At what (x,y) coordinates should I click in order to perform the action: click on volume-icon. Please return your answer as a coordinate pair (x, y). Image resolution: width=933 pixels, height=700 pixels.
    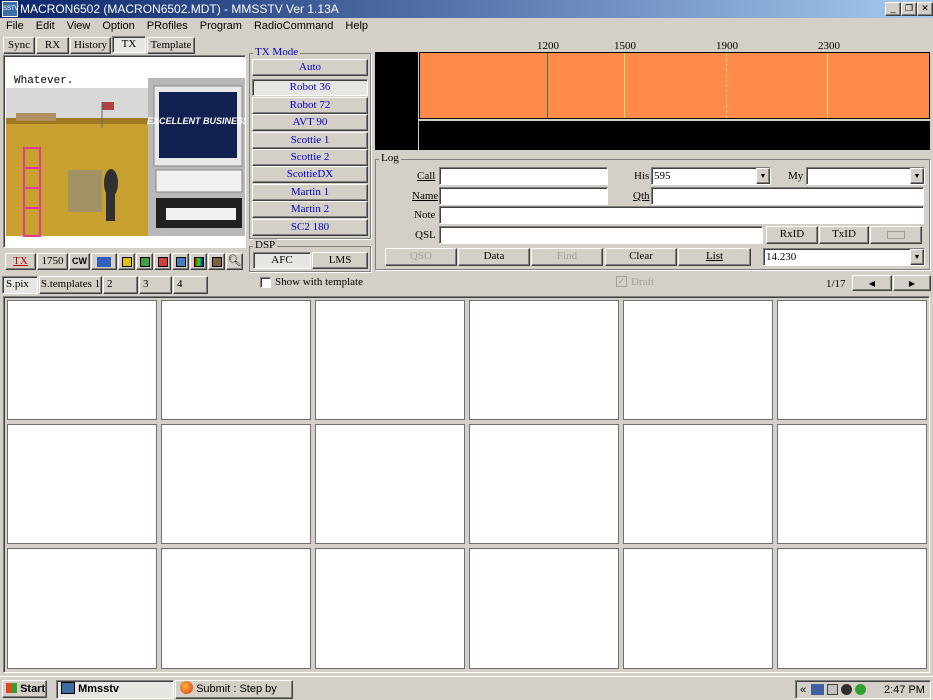
    Looking at the image, I should click on (832, 689).